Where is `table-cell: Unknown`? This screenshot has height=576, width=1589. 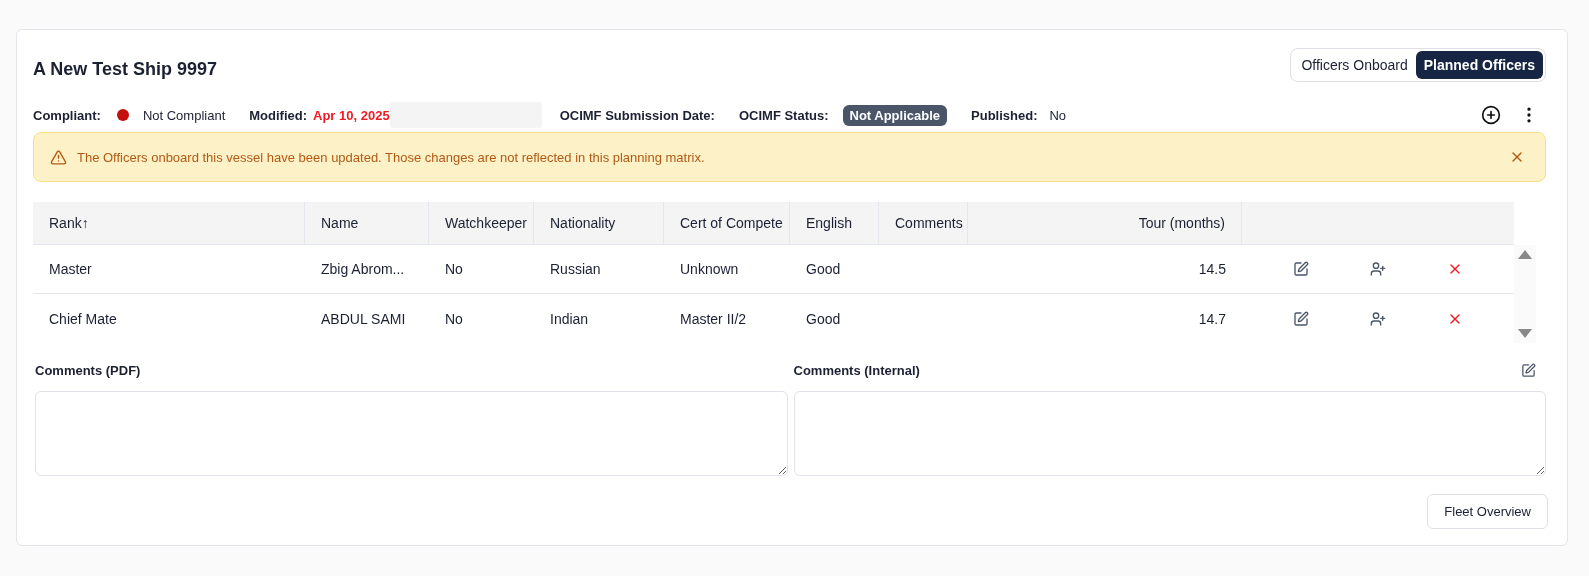 table-cell: Unknown is located at coordinates (727, 269).